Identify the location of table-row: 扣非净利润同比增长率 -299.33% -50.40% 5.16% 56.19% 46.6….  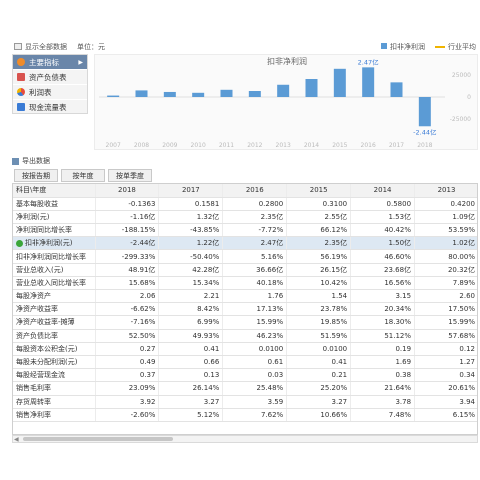
(245, 256).